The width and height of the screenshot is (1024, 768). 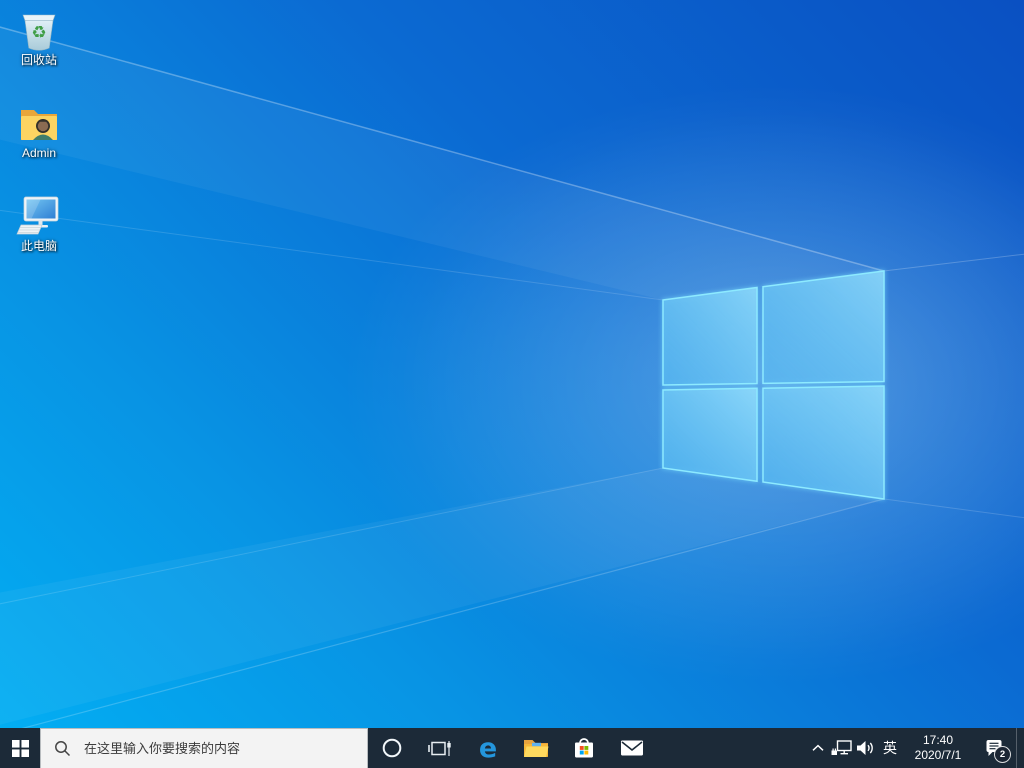 I want to click on taskbar-cortana-button, so click(x=392, y=748).